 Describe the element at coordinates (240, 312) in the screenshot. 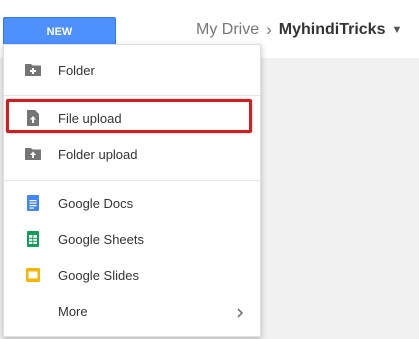

I see `chevron-right-icon` at that location.